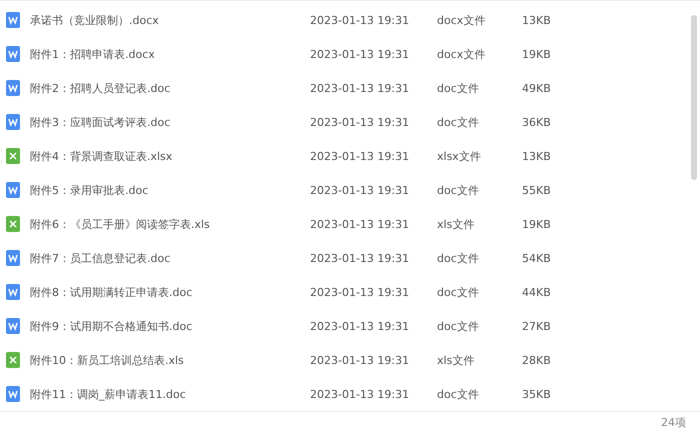  Describe the element at coordinates (536, 88) in the screenshot. I see `file-size: 49KB` at that location.